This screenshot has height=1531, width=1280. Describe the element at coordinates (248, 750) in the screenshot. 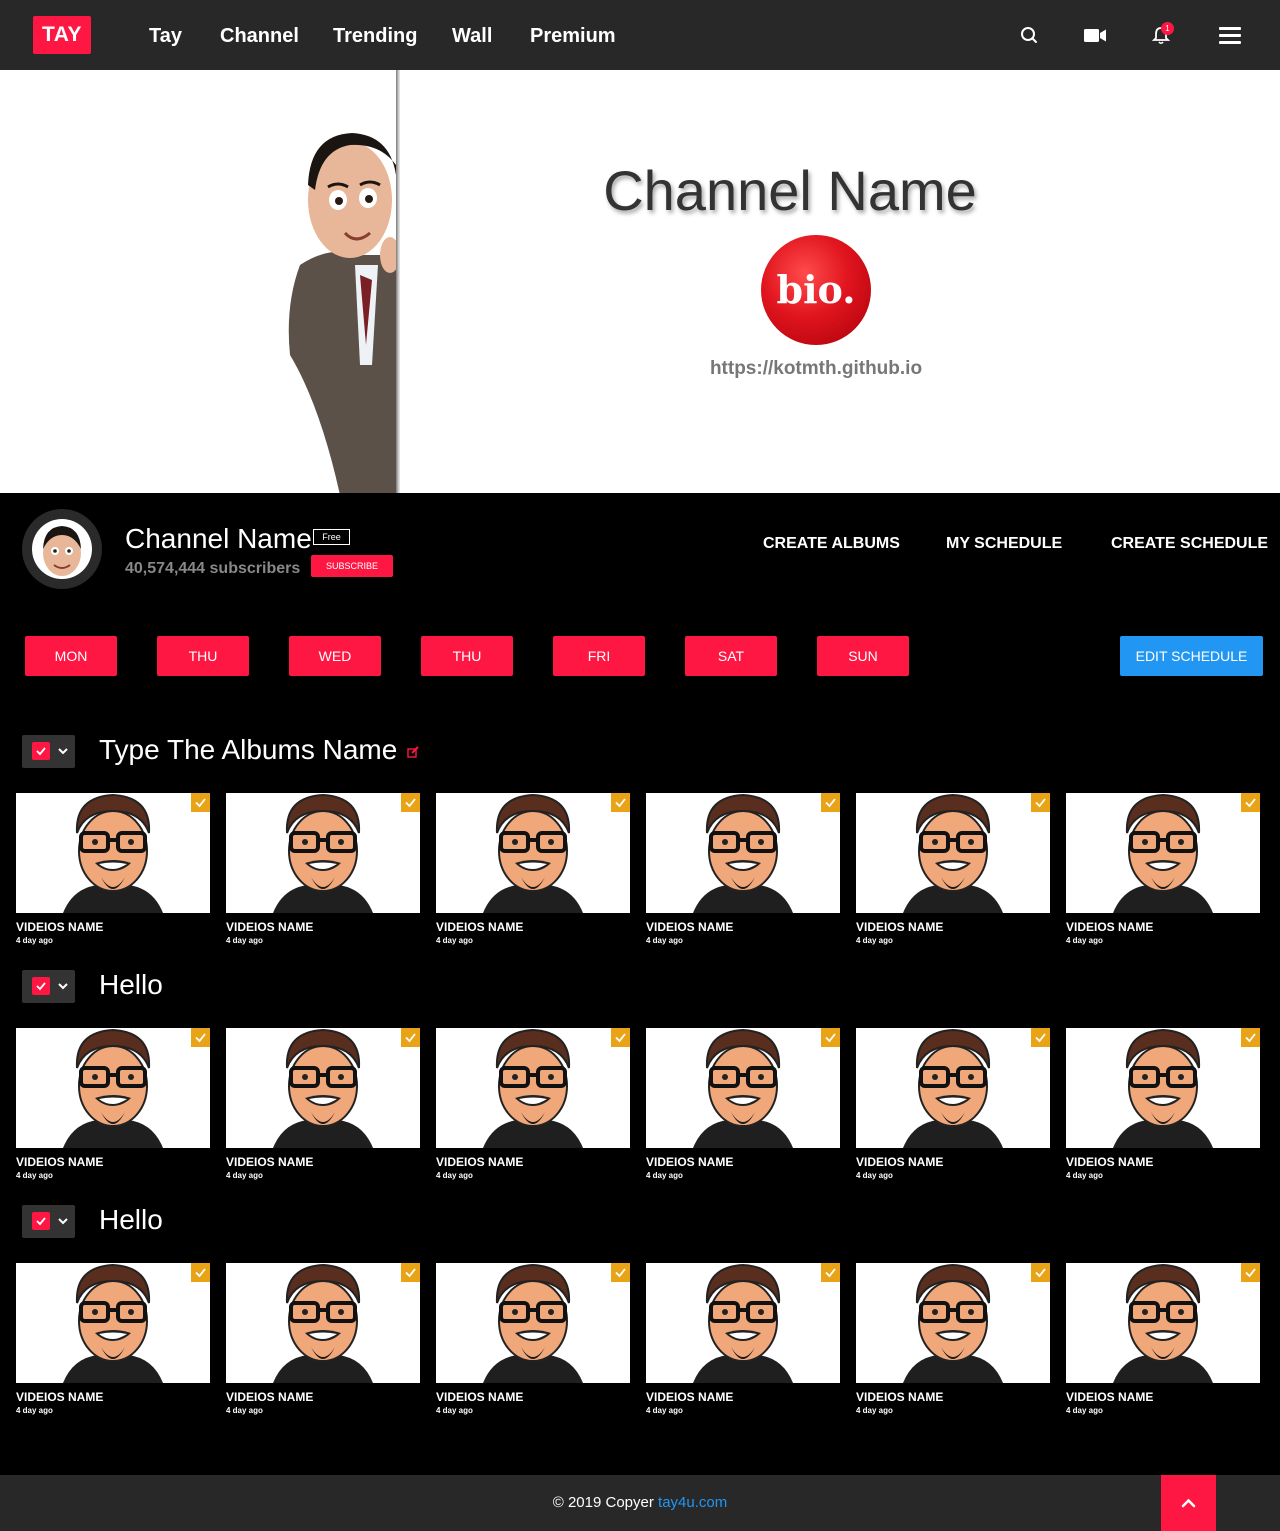

I see `album-title: Type The Albums Name` at that location.